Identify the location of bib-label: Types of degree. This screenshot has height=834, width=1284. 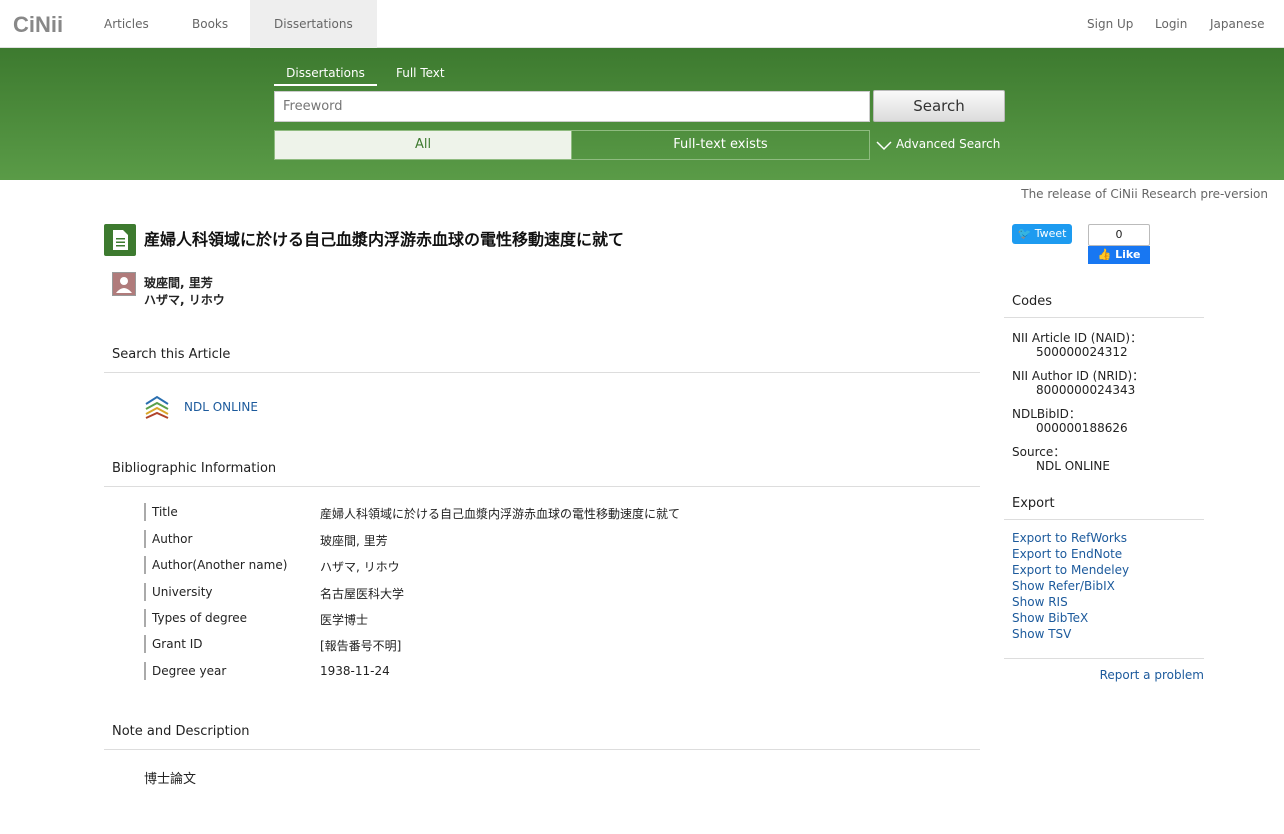
(195, 618).